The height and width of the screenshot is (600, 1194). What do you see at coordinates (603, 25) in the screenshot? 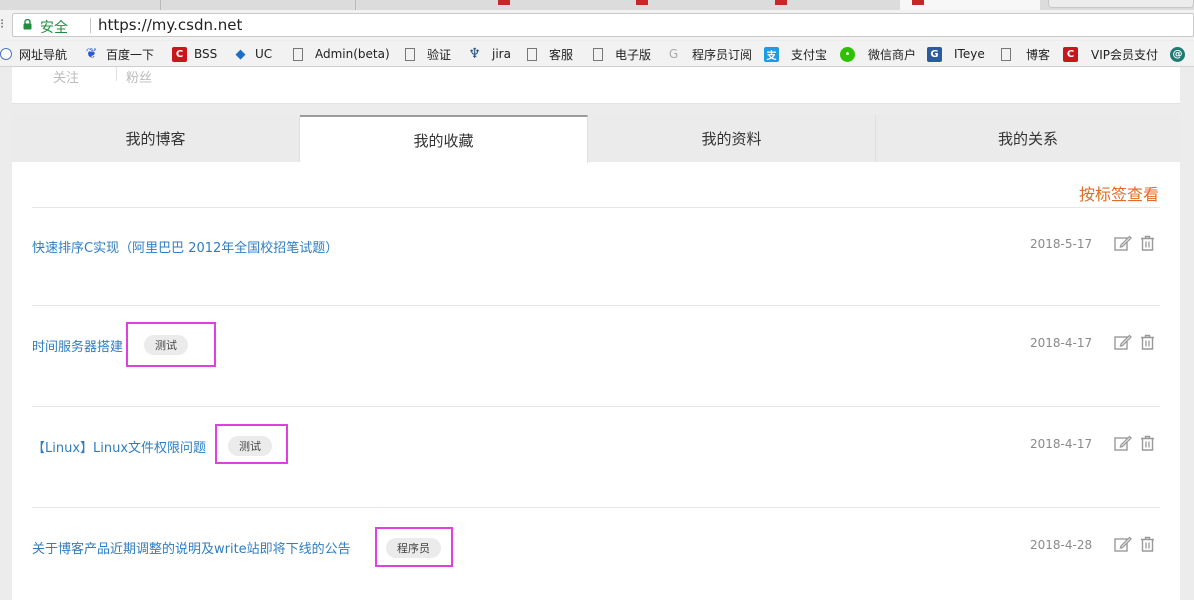
I see `url-input: 安全 https://my.csdn.net` at bounding box center [603, 25].